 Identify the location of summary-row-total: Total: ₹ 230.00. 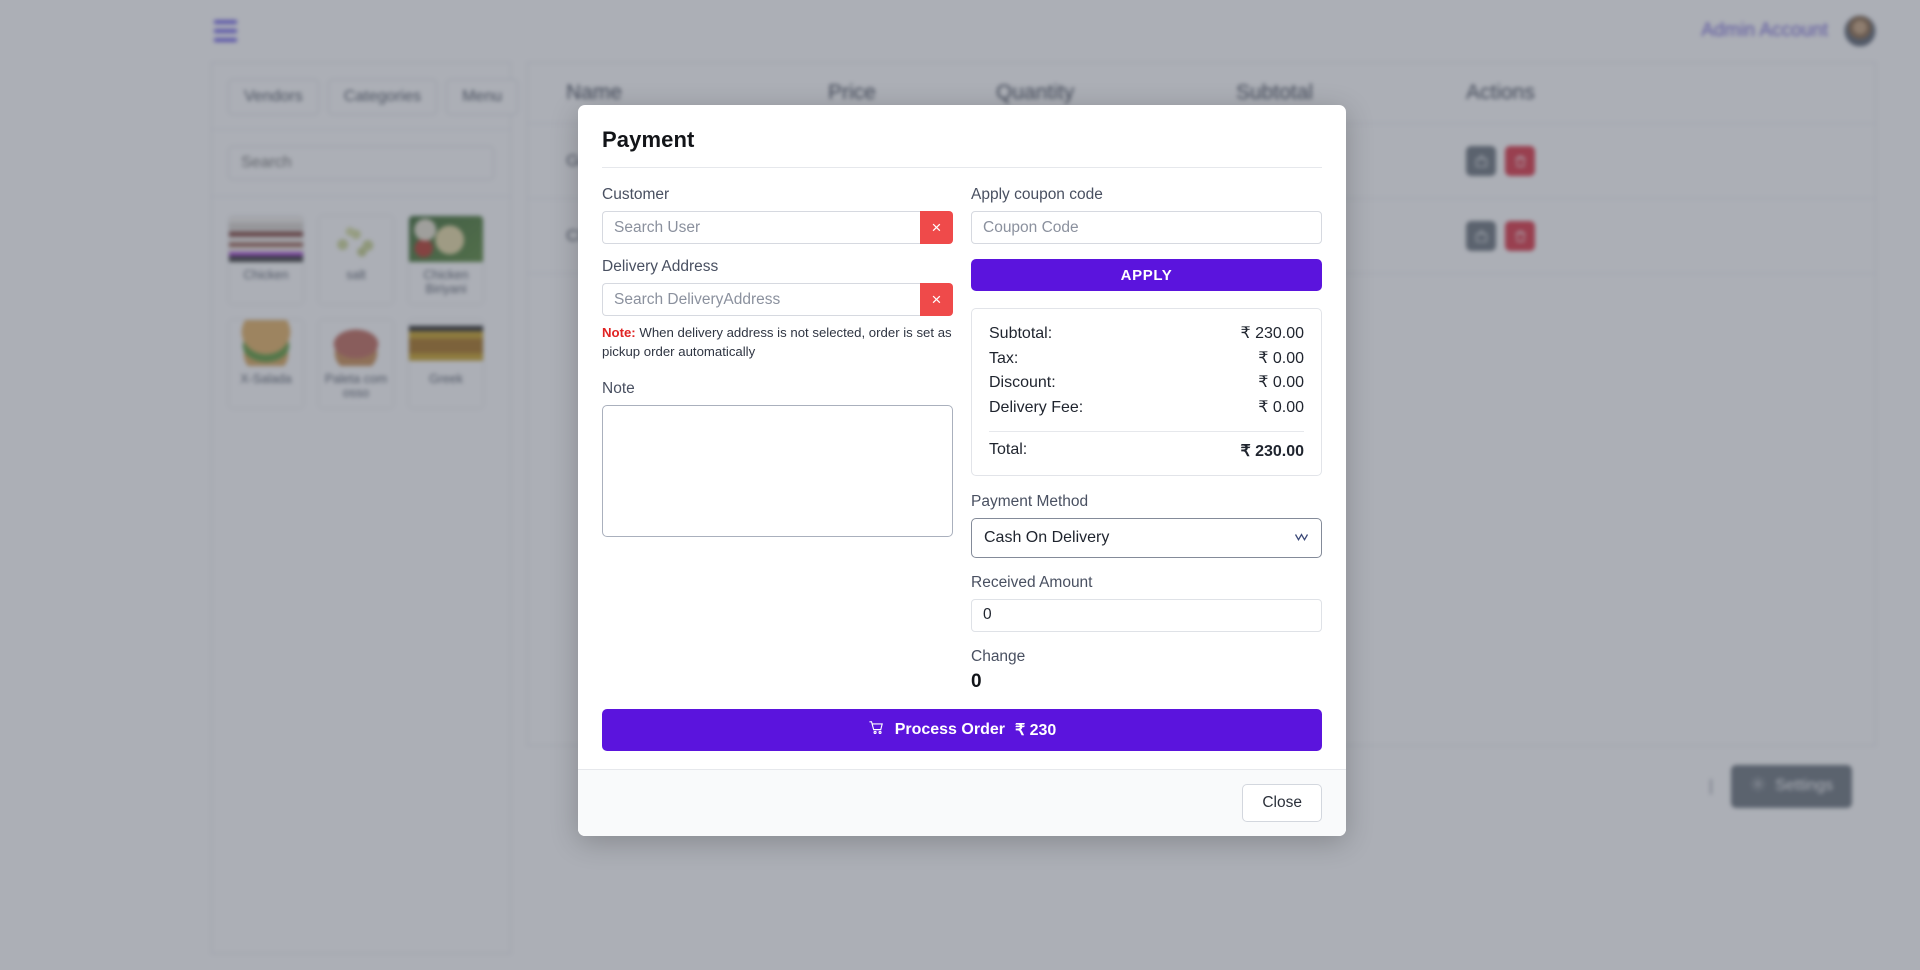
(1146, 451).